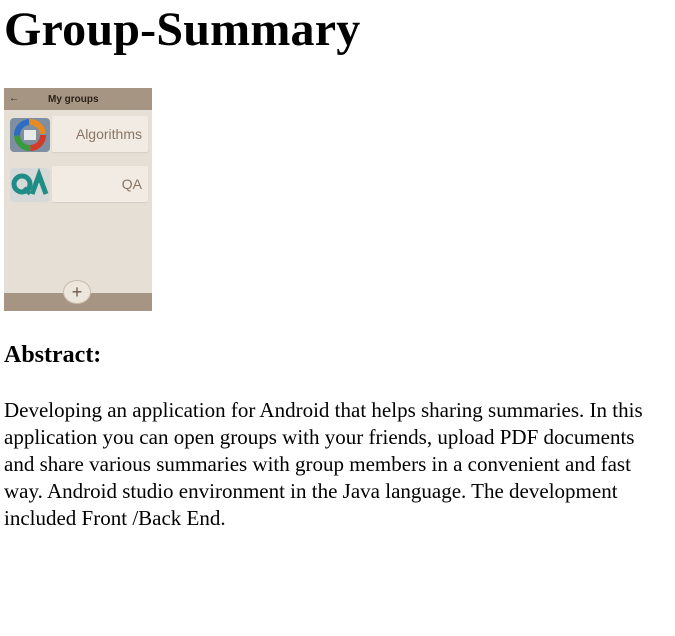  What do you see at coordinates (182, 29) in the screenshot?
I see `page-title: Group-Summary` at bounding box center [182, 29].